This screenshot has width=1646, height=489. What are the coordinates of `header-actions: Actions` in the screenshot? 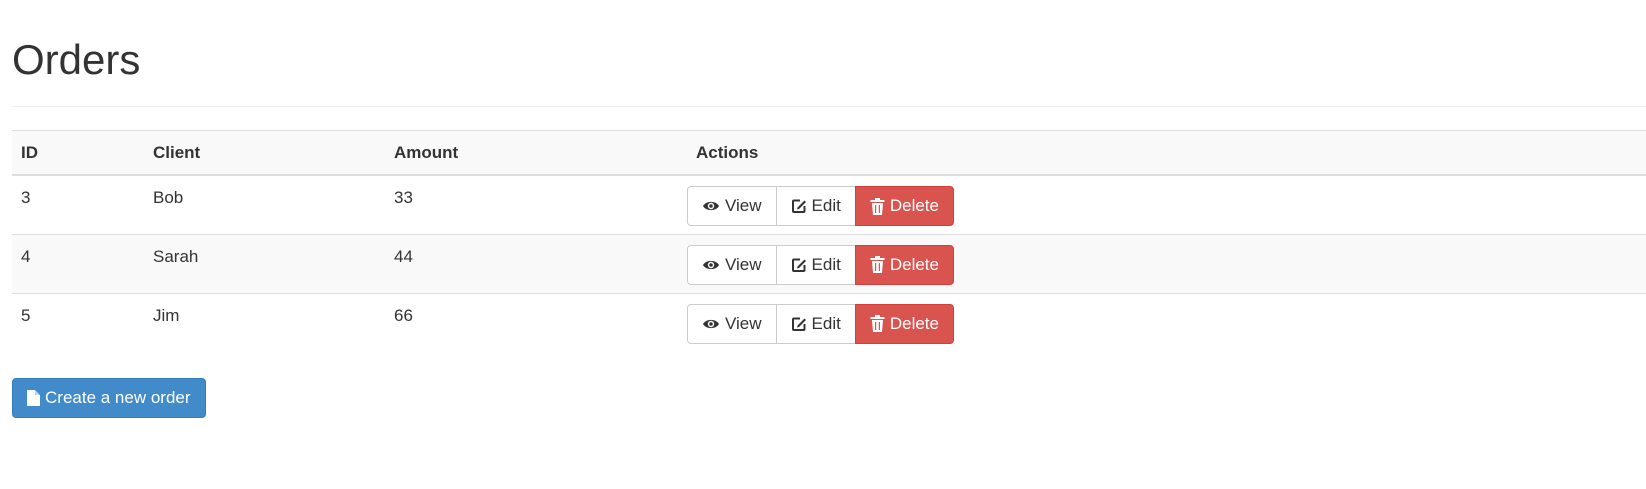 It's located at (1166, 153).